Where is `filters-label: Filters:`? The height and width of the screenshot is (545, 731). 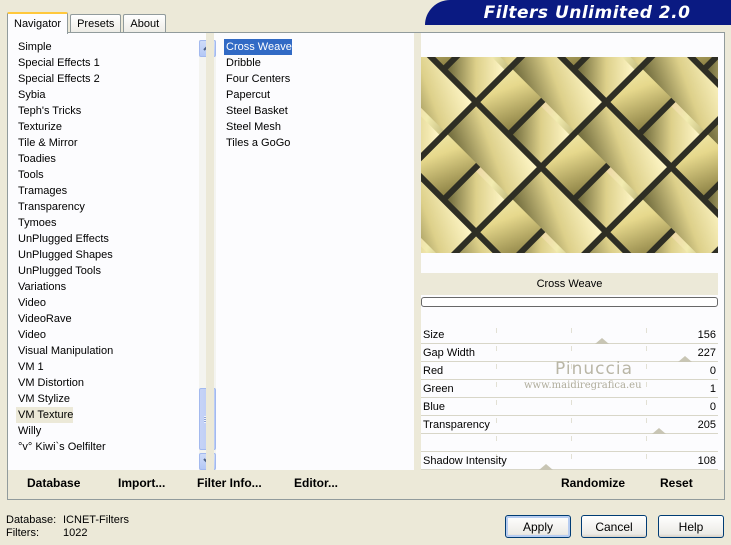 filters-label: Filters: is located at coordinates (22, 533).